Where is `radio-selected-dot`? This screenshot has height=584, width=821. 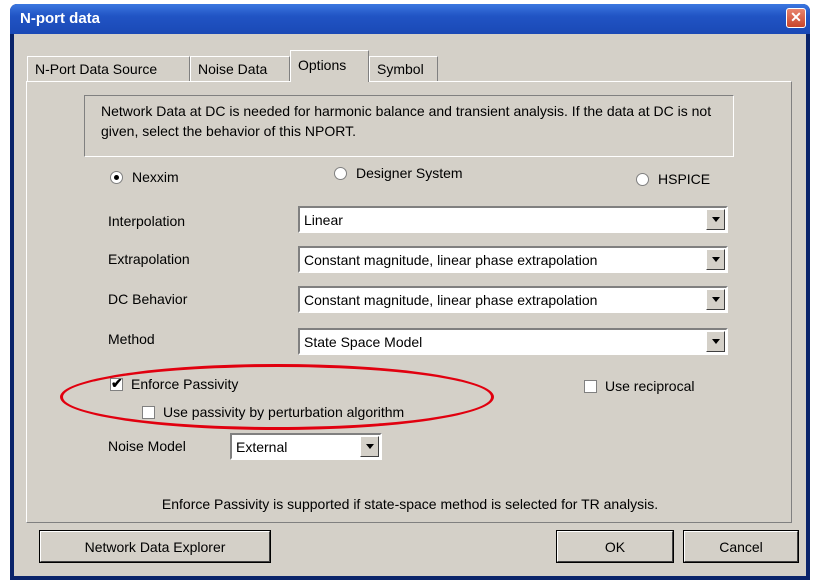 radio-selected-dot is located at coordinates (116, 177).